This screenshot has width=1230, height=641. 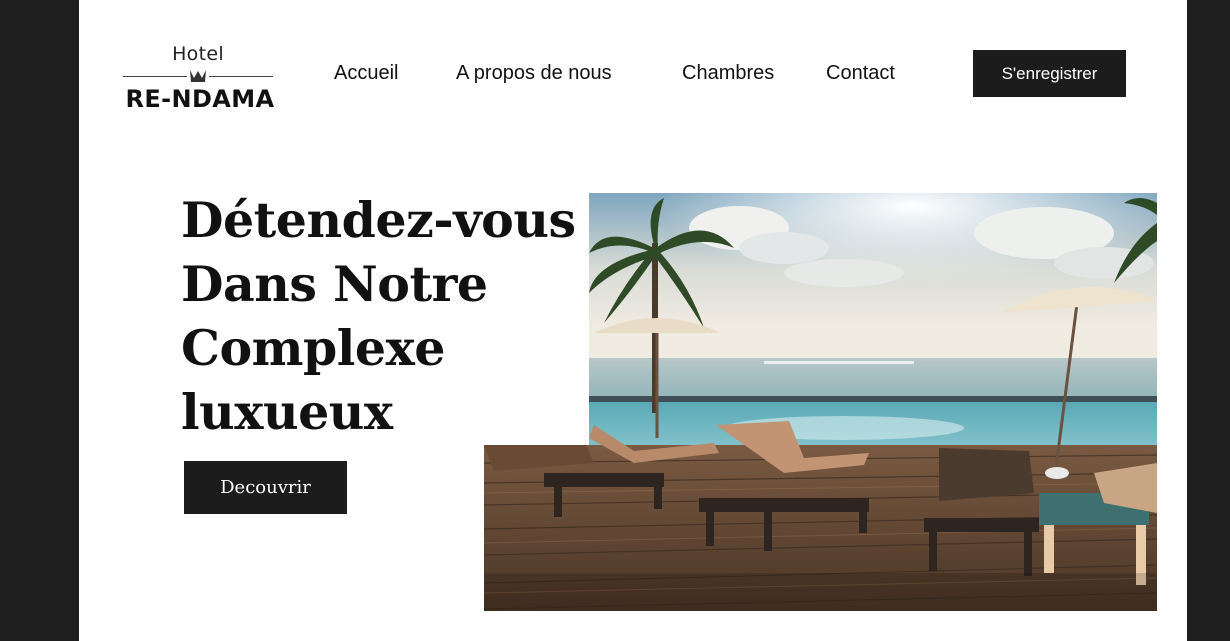 What do you see at coordinates (334, 284) in the screenshot?
I see `hero-title-line-2: Dans Notre` at bounding box center [334, 284].